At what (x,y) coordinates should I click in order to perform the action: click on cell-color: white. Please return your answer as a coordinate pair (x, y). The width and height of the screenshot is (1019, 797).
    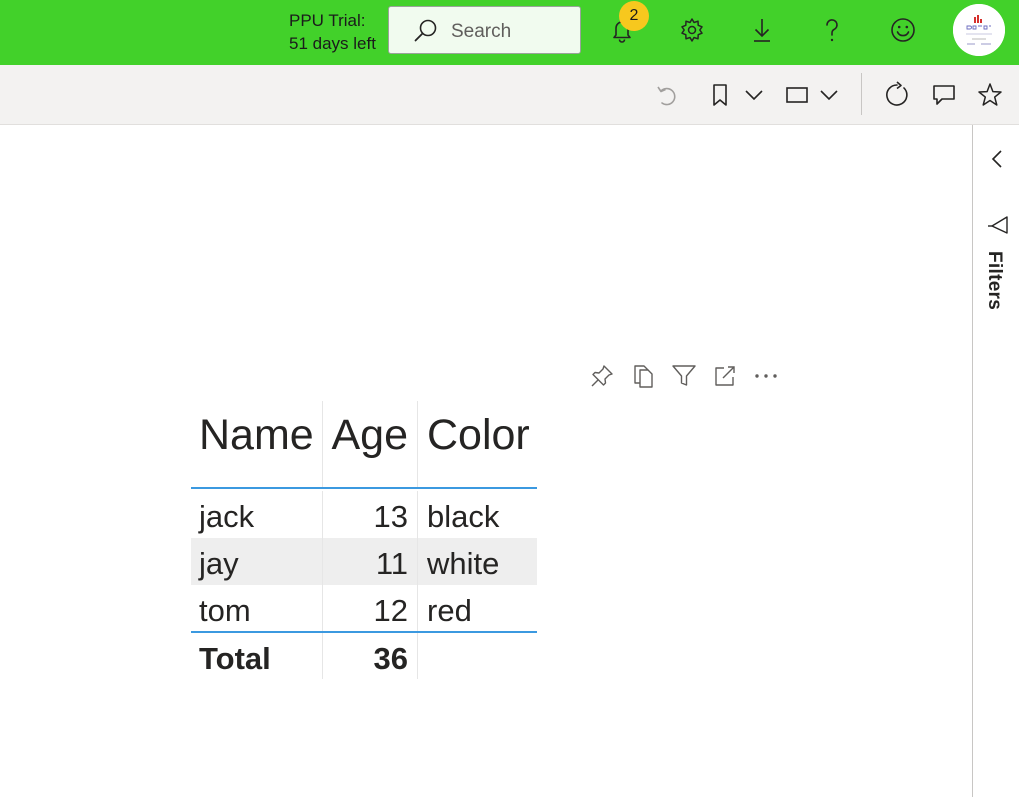
    Looking at the image, I should click on (477, 561).